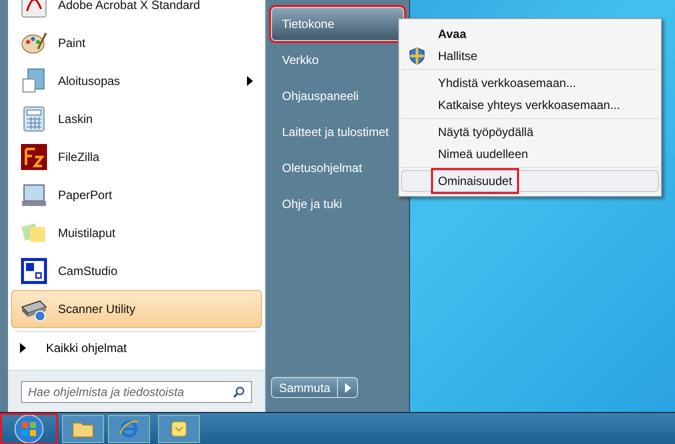 This screenshot has height=444, width=675. I want to click on places-item: Tietokone, so click(337, 24).